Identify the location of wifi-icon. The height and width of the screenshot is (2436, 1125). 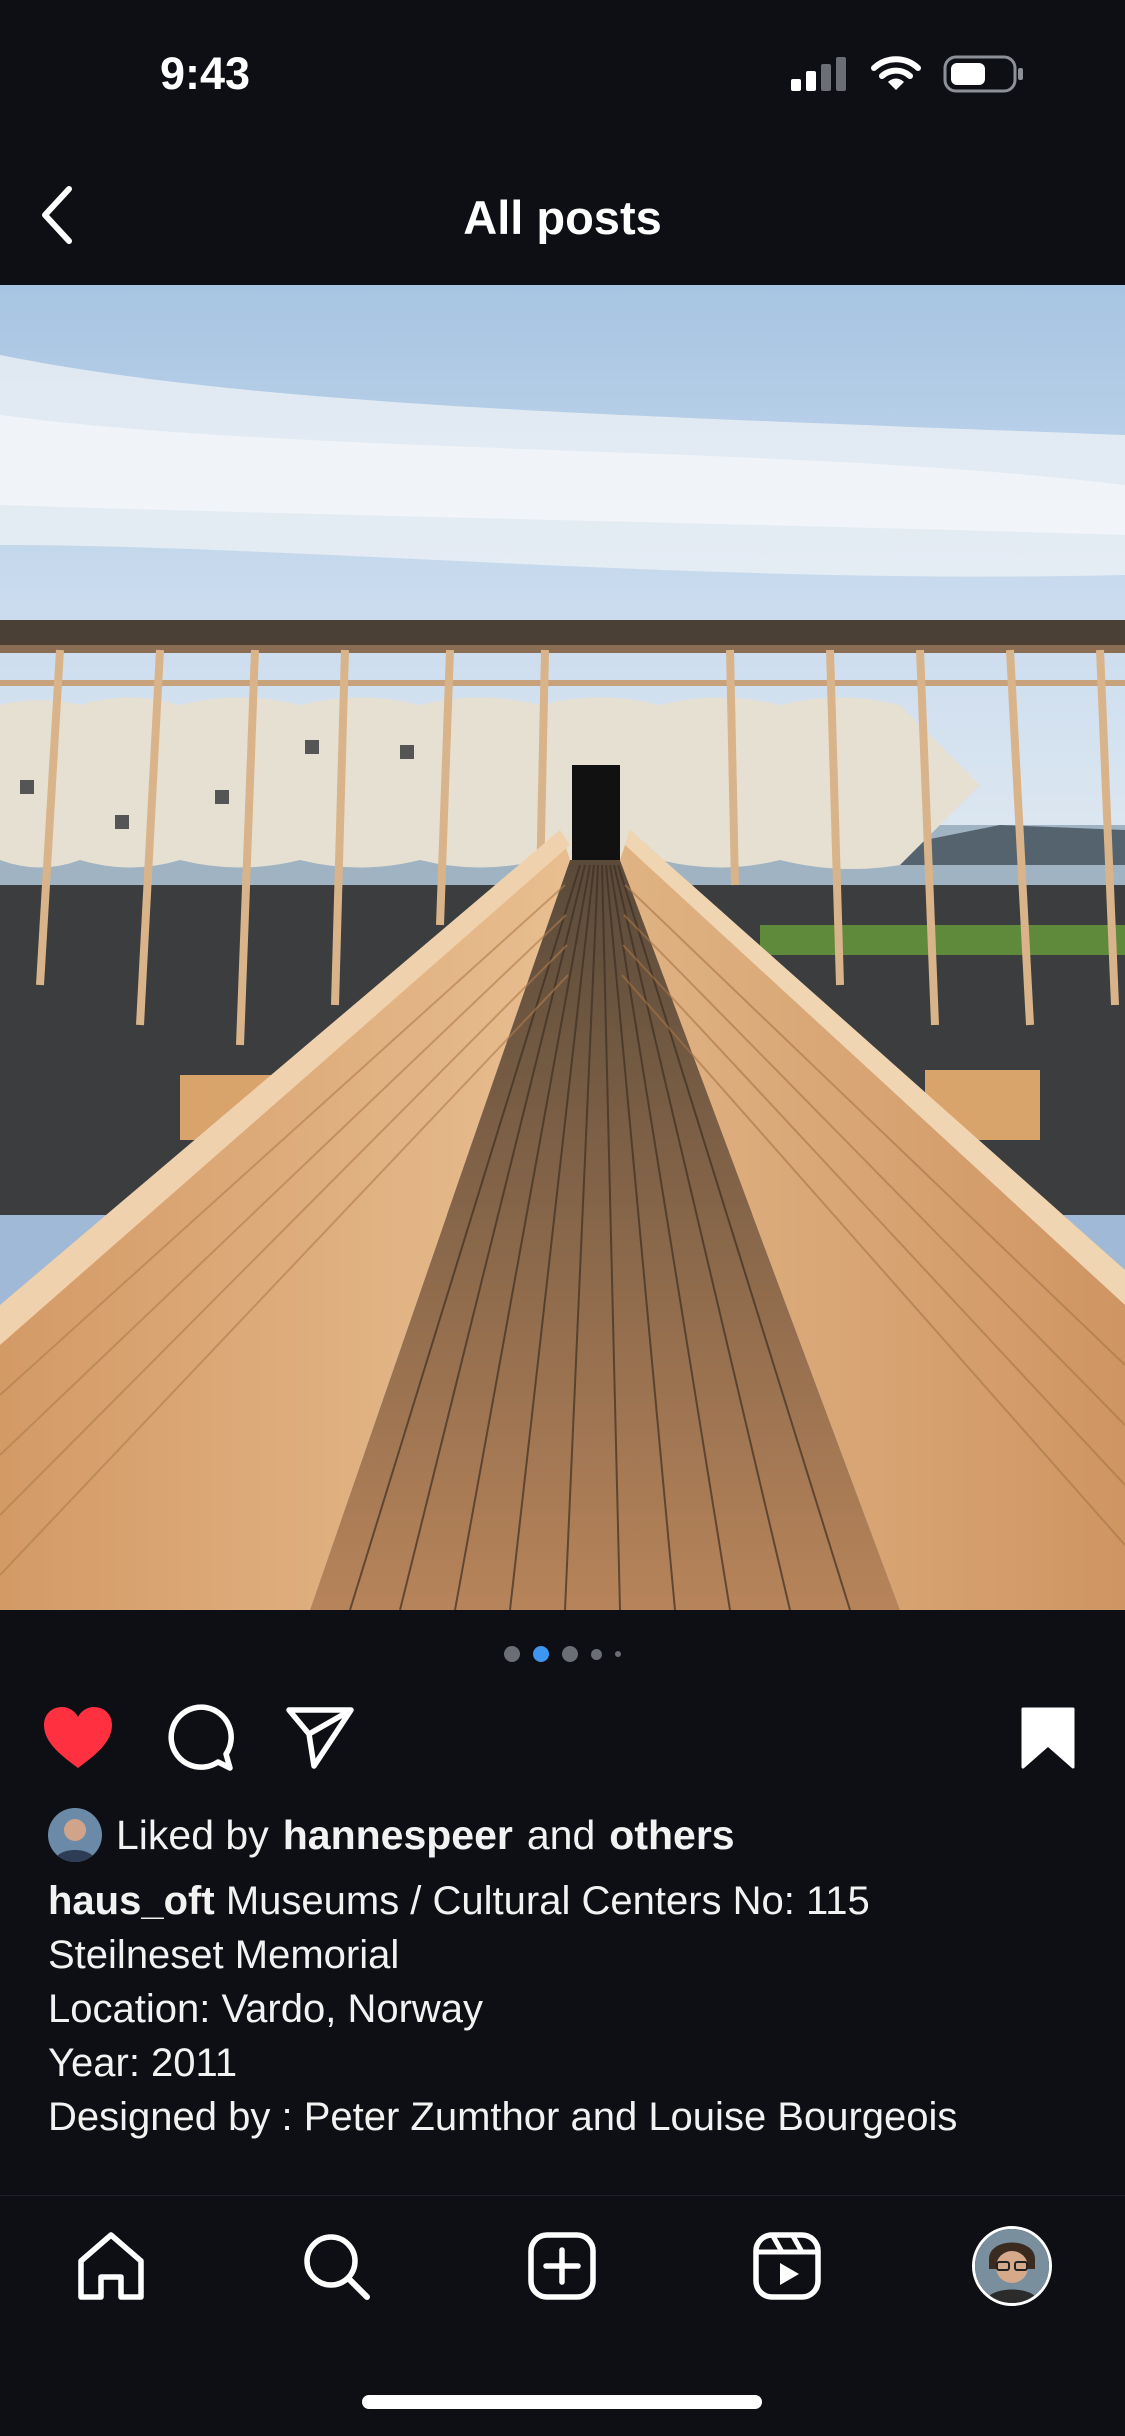
(896, 73).